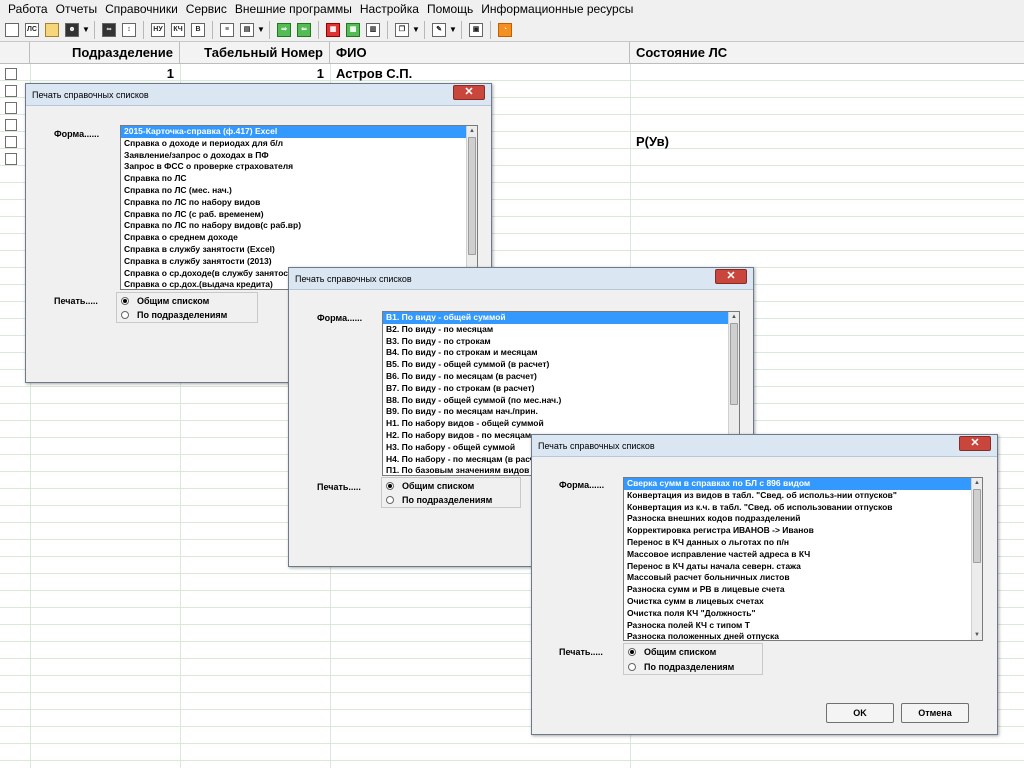 This screenshot has height=768, width=1024. Describe the element at coordinates (652, 141) in the screenshot. I see `cell-account-state: Р(Ув)` at that location.